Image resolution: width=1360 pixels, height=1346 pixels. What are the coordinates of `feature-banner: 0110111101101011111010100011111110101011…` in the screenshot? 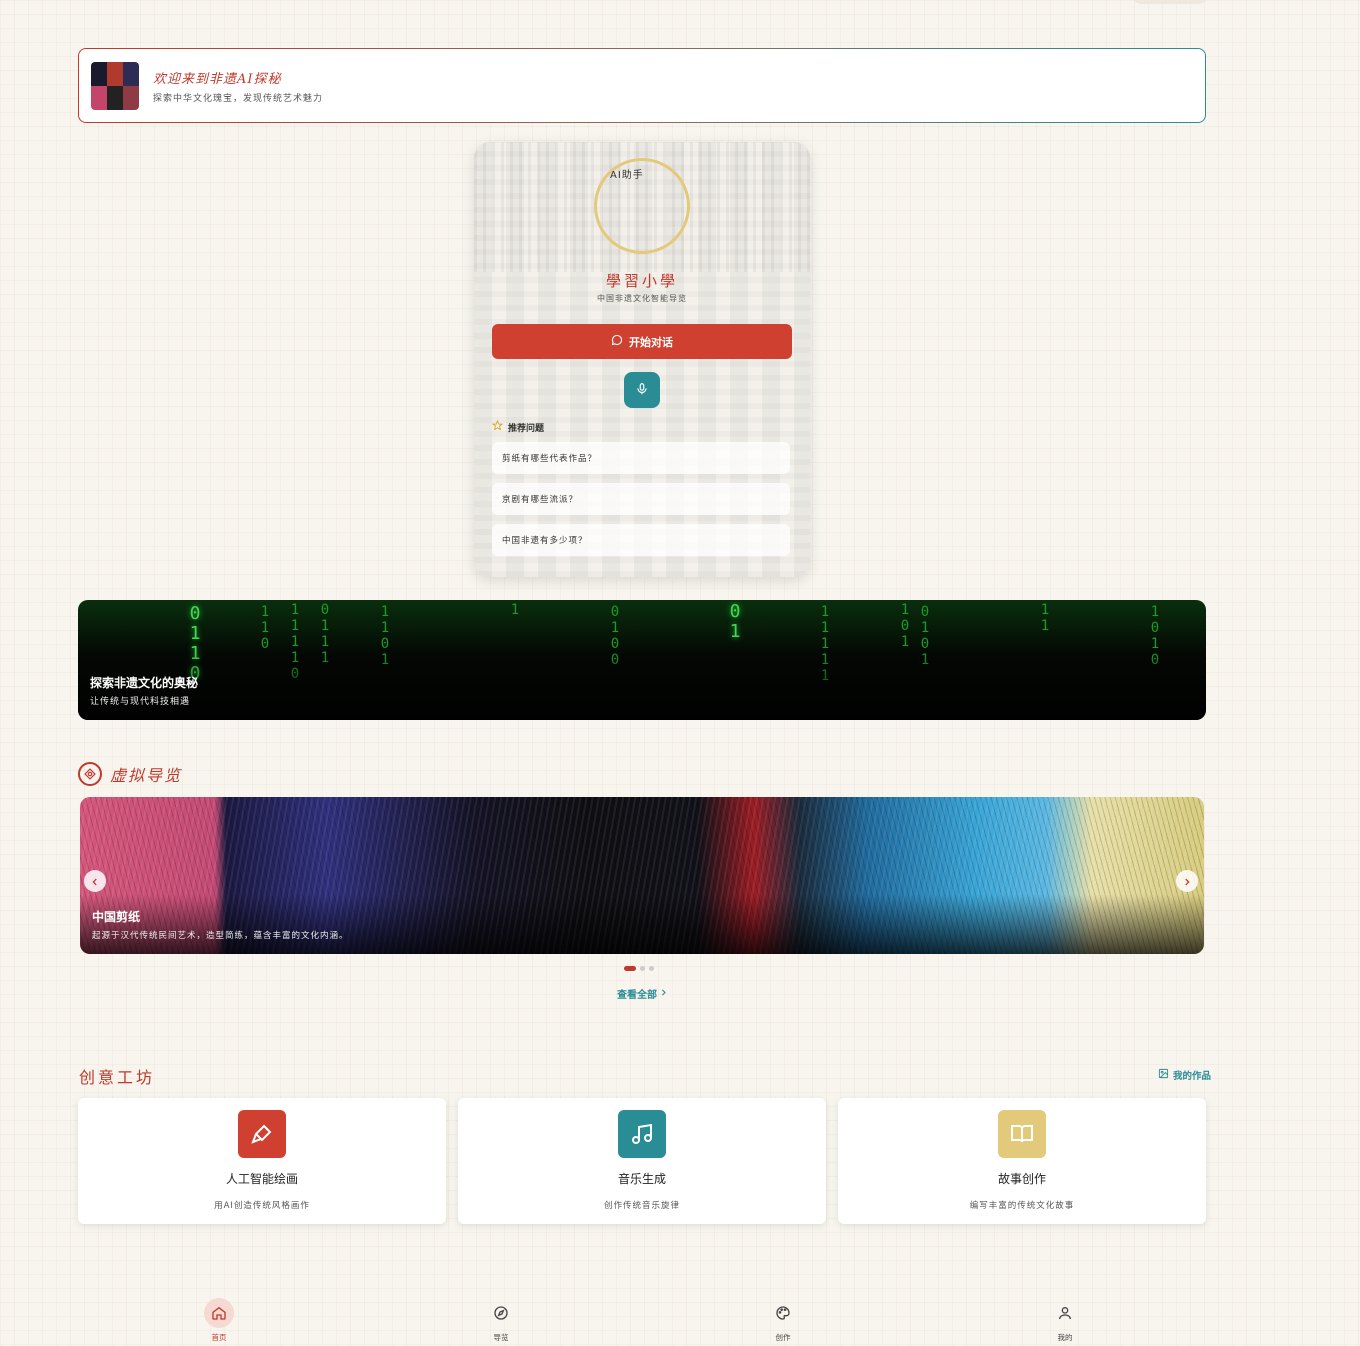 It's located at (642, 660).